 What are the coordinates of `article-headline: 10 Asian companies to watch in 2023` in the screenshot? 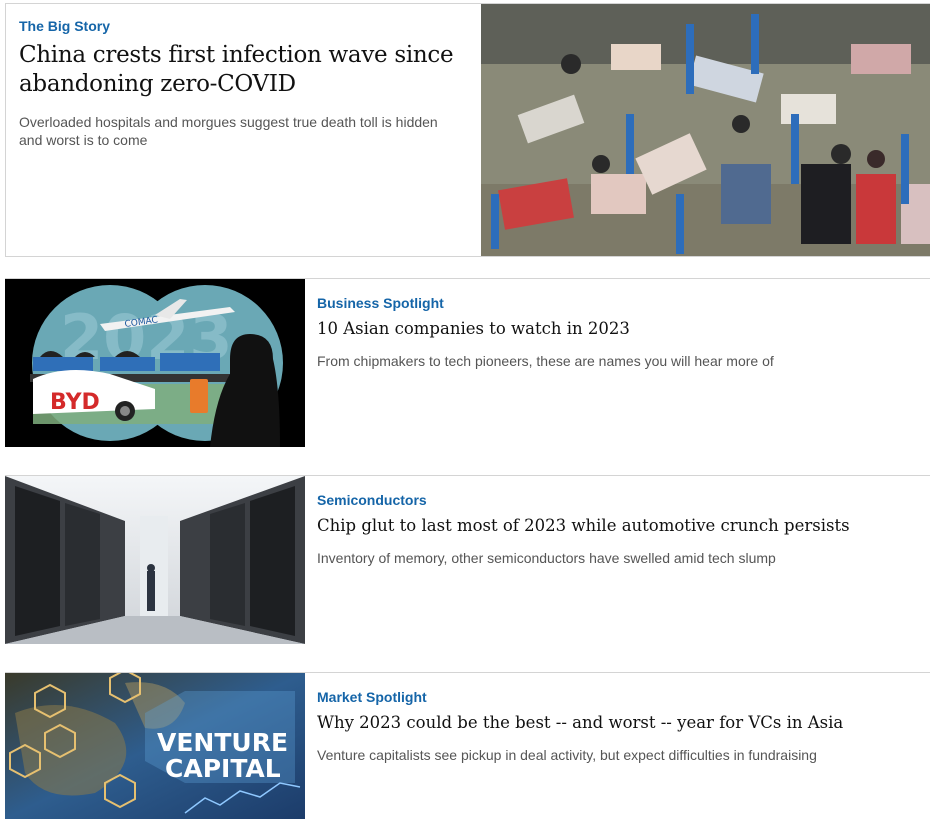 It's located at (617, 329).